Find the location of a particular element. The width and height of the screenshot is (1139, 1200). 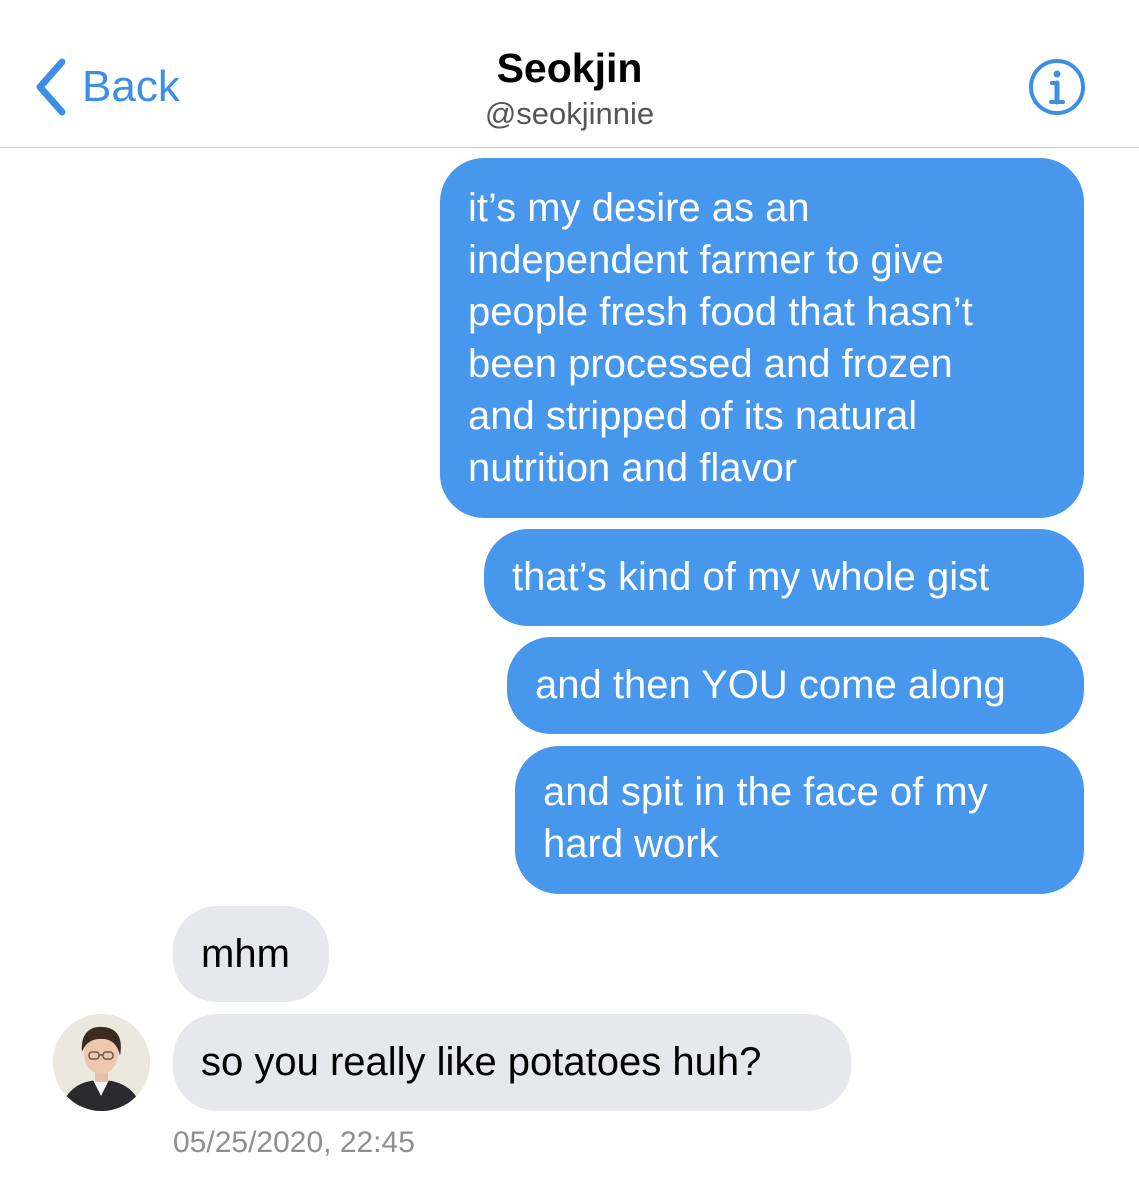

message-bubble-outgoing: and spit in the face of my hard work is located at coordinates (799, 820).